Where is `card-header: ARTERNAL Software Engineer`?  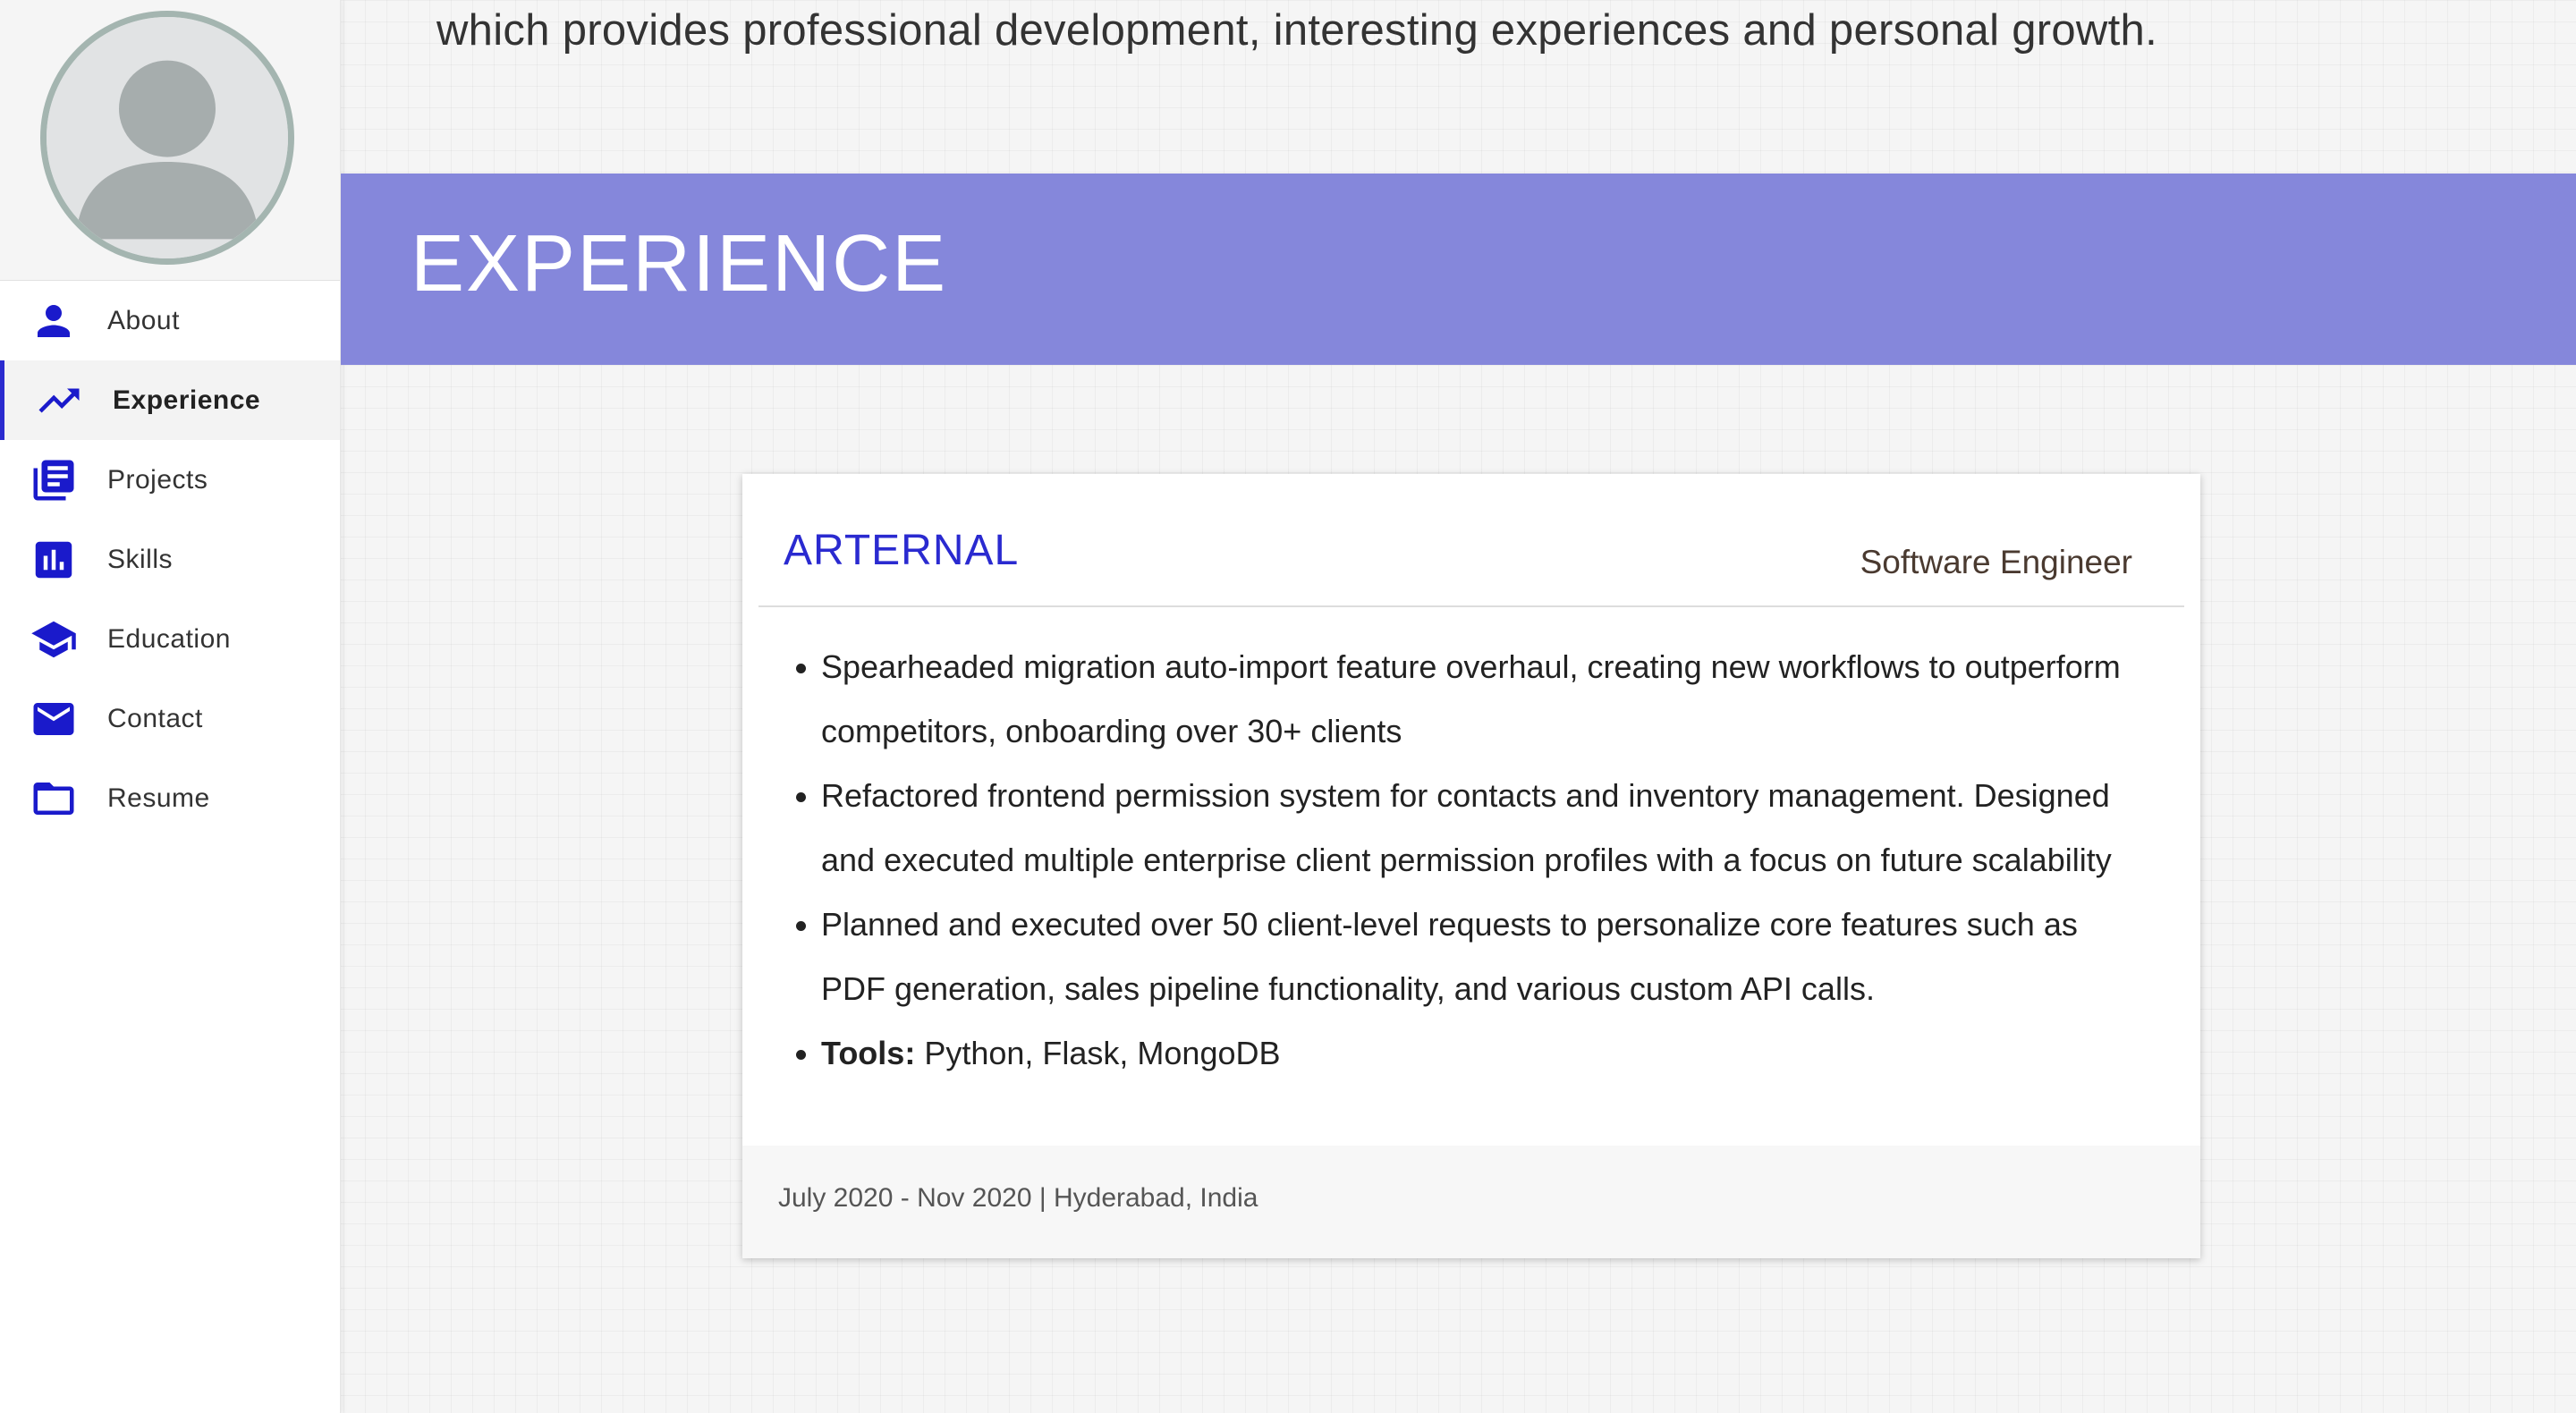 card-header: ARTERNAL Software Engineer is located at coordinates (1471, 540).